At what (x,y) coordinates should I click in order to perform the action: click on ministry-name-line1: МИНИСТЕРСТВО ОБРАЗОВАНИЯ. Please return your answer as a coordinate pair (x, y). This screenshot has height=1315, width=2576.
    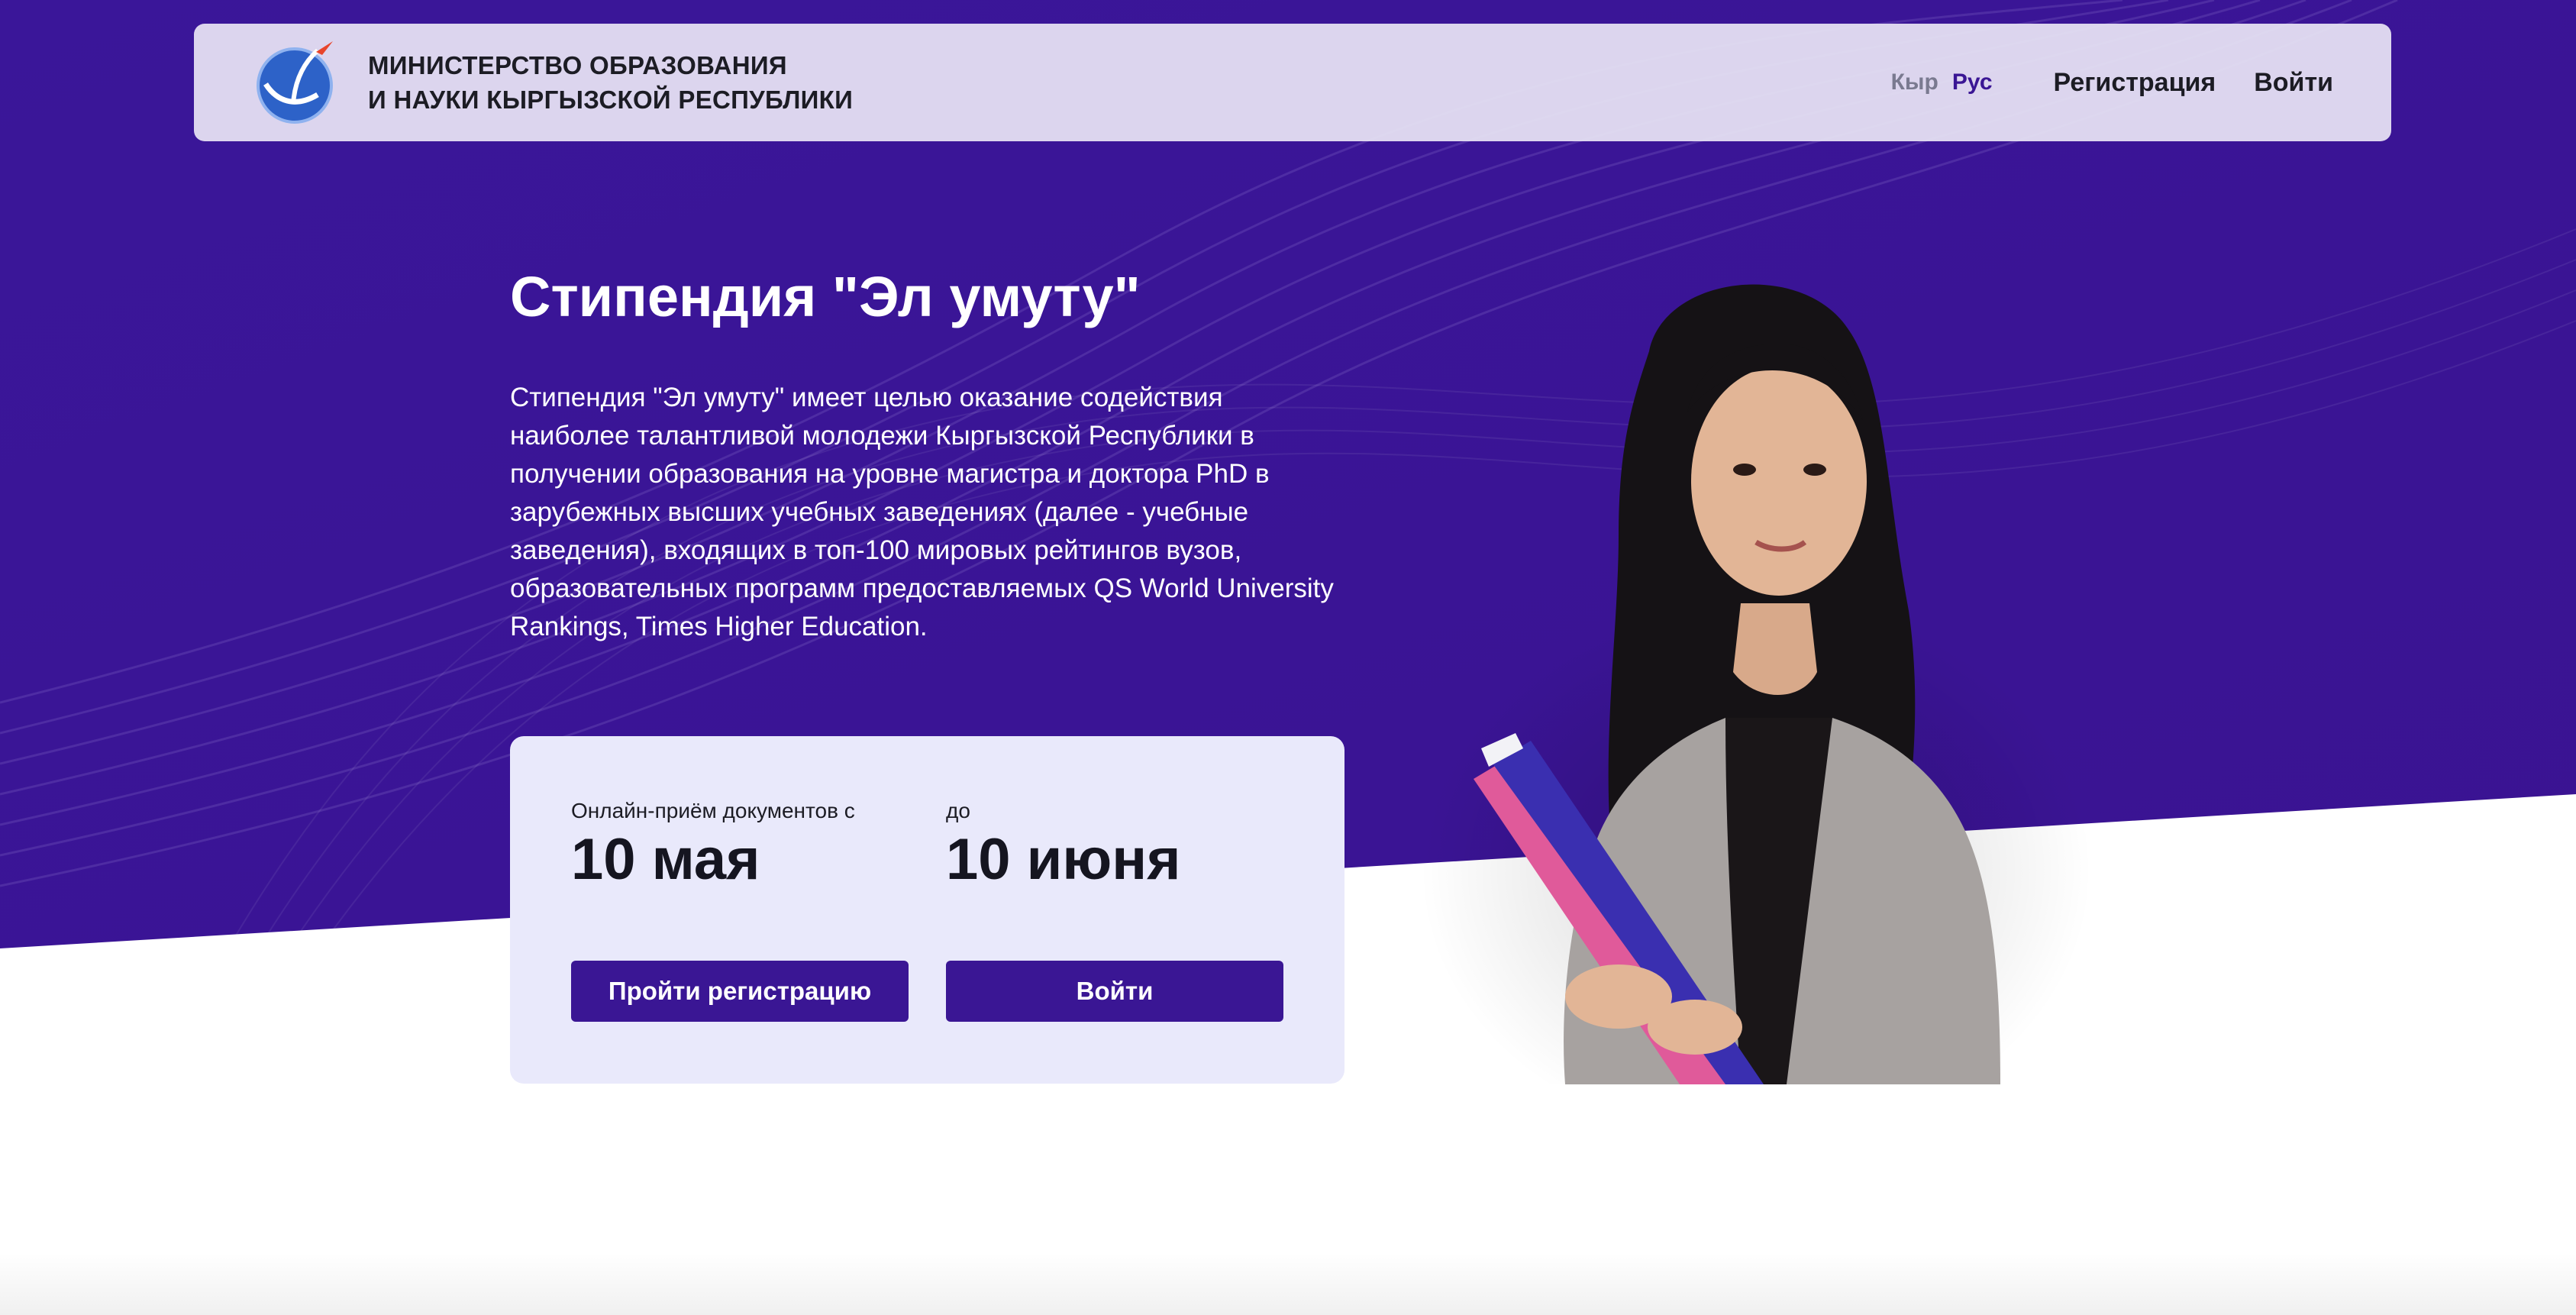
    Looking at the image, I should click on (577, 65).